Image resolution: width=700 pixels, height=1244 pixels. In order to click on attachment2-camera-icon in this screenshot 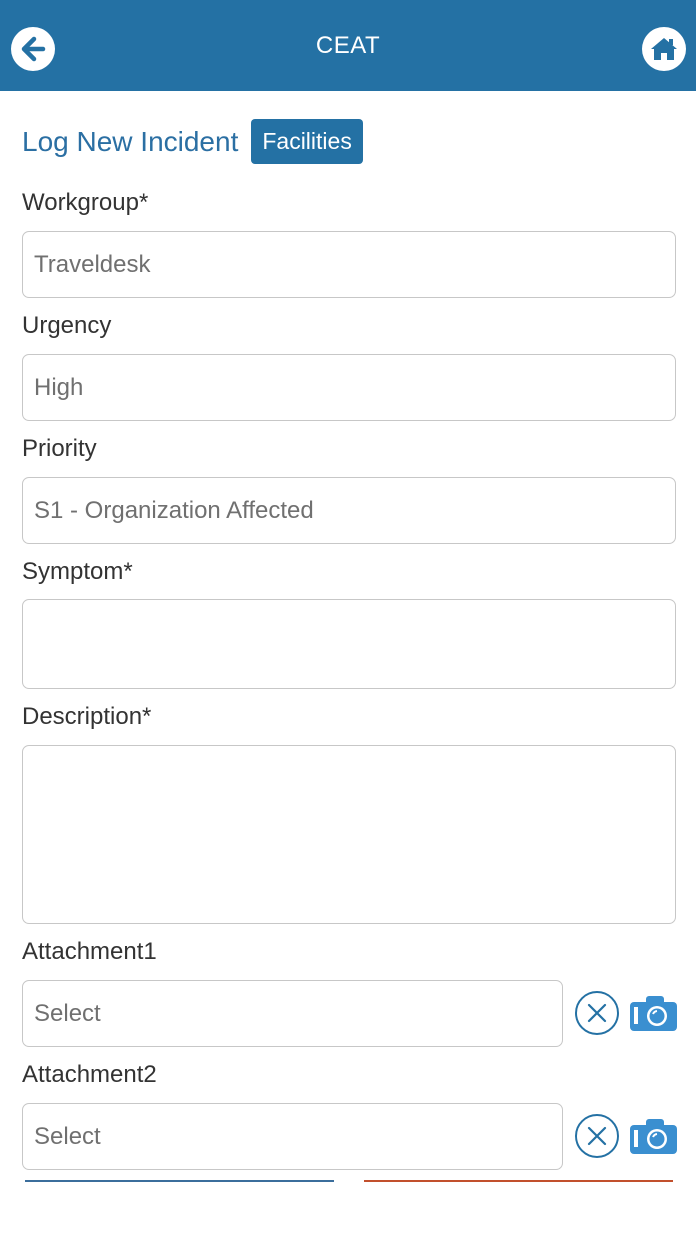, I will do `click(653, 1136)`.